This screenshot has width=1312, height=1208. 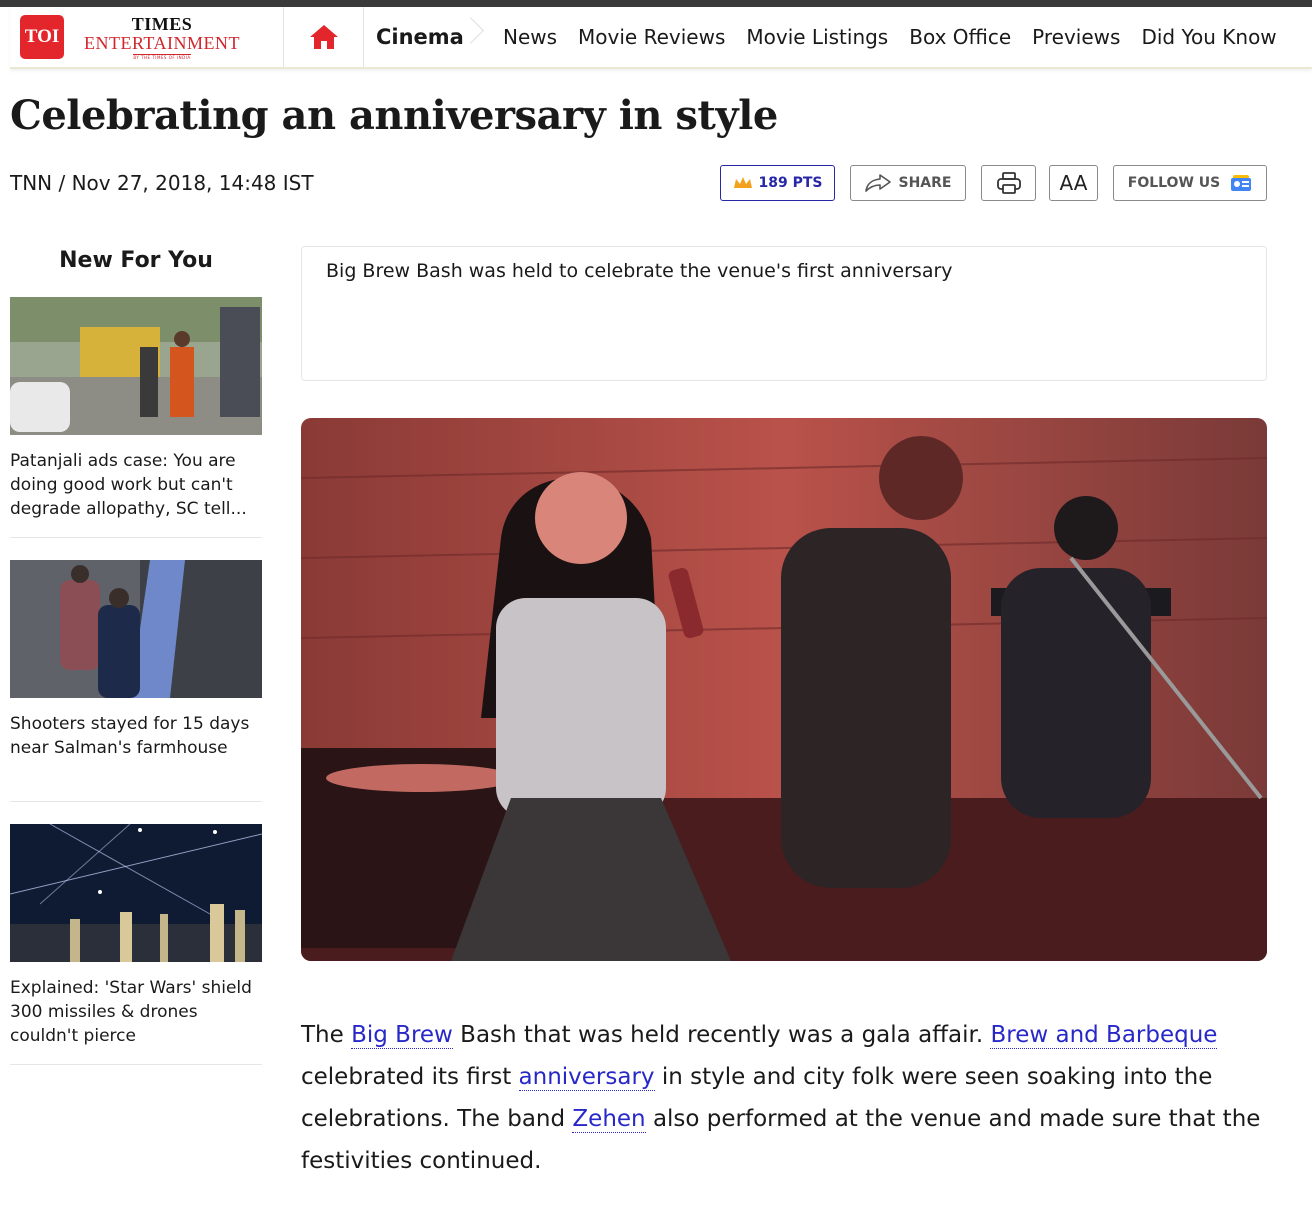 I want to click on article-byline: TNN / Nov 27, 2018, 14:48 IST, so click(x=162, y=183).